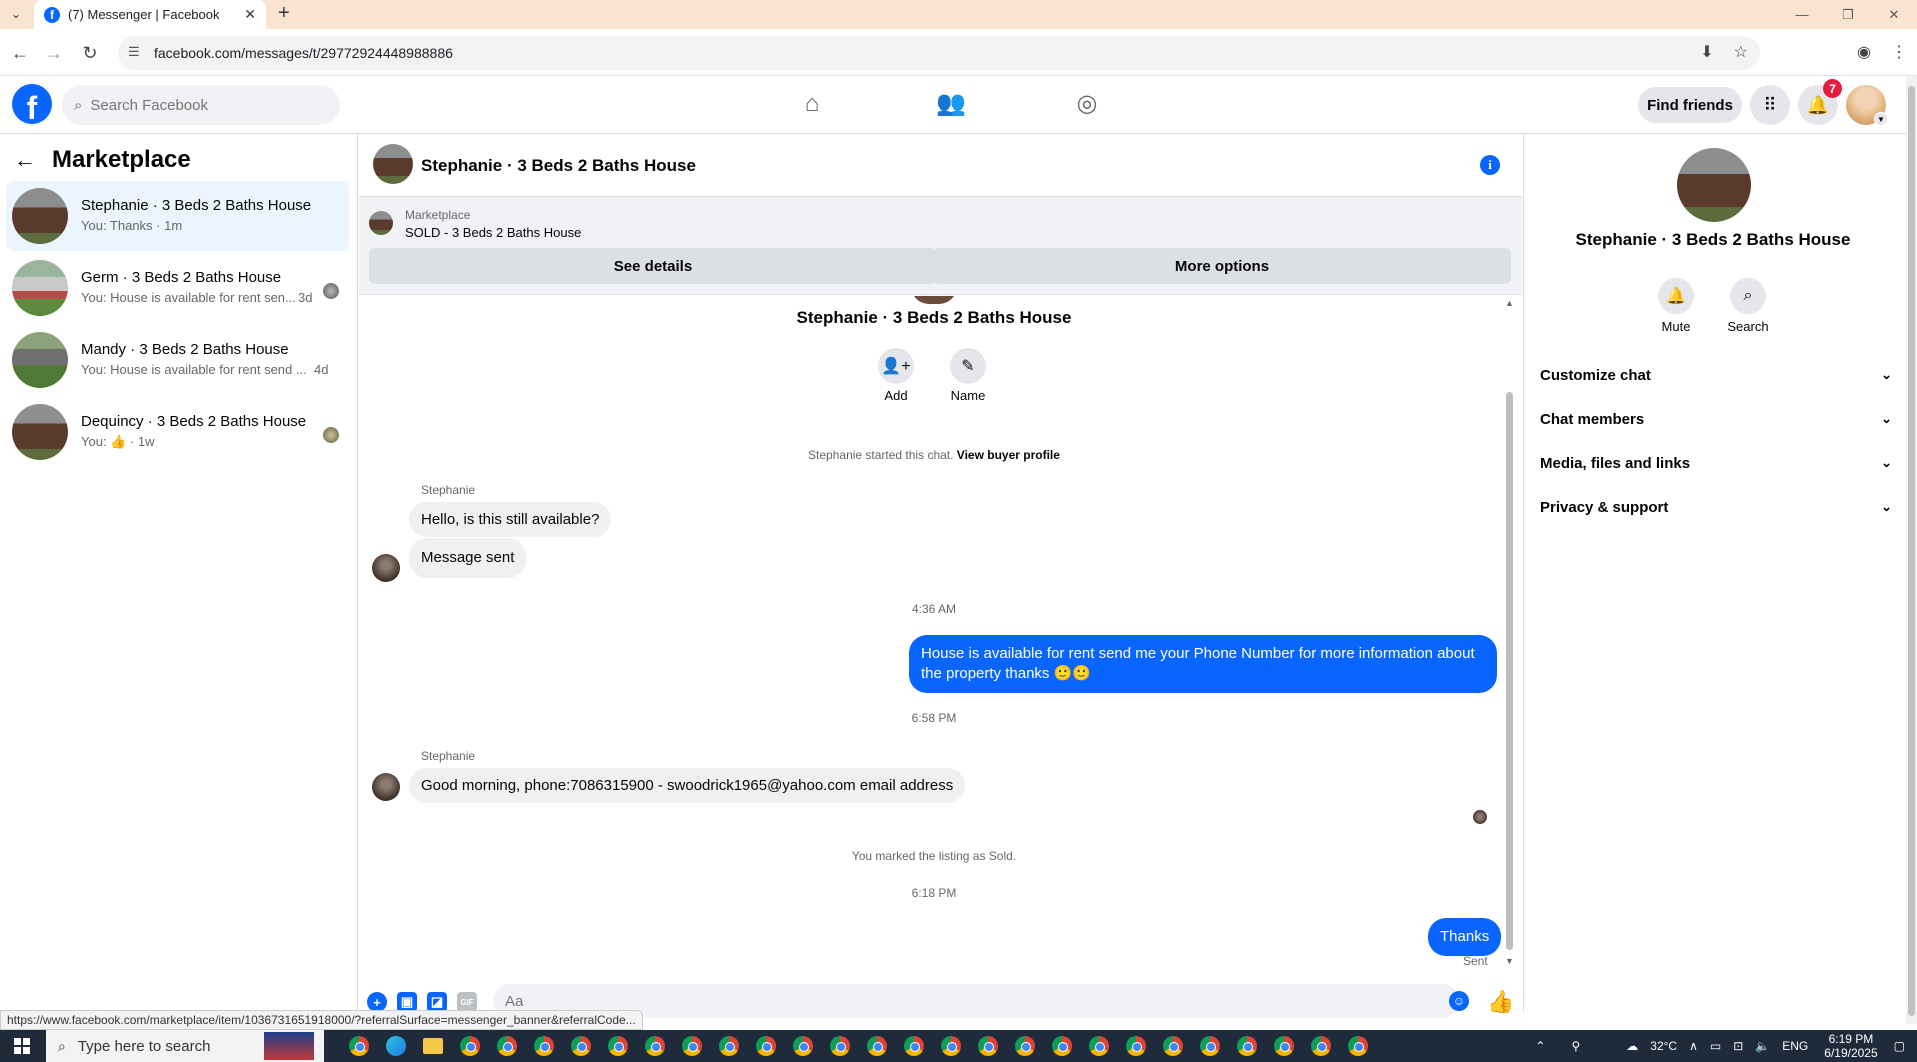  What do you see at coordinates (467, 1002) in the screenshot?
I see `gif-icon: GIF` at bounding box center [467, 1002].